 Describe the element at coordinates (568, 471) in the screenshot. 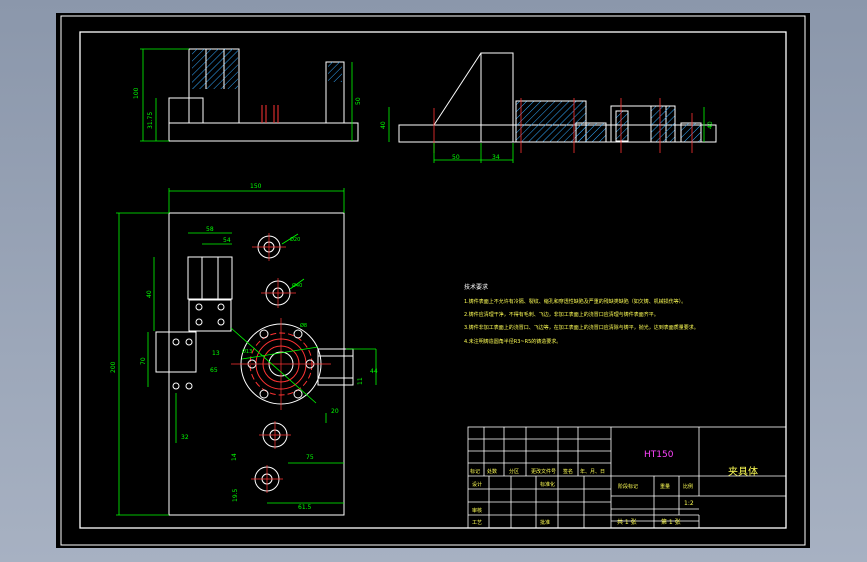

I see `title-row-label-5: 签名` at that location.